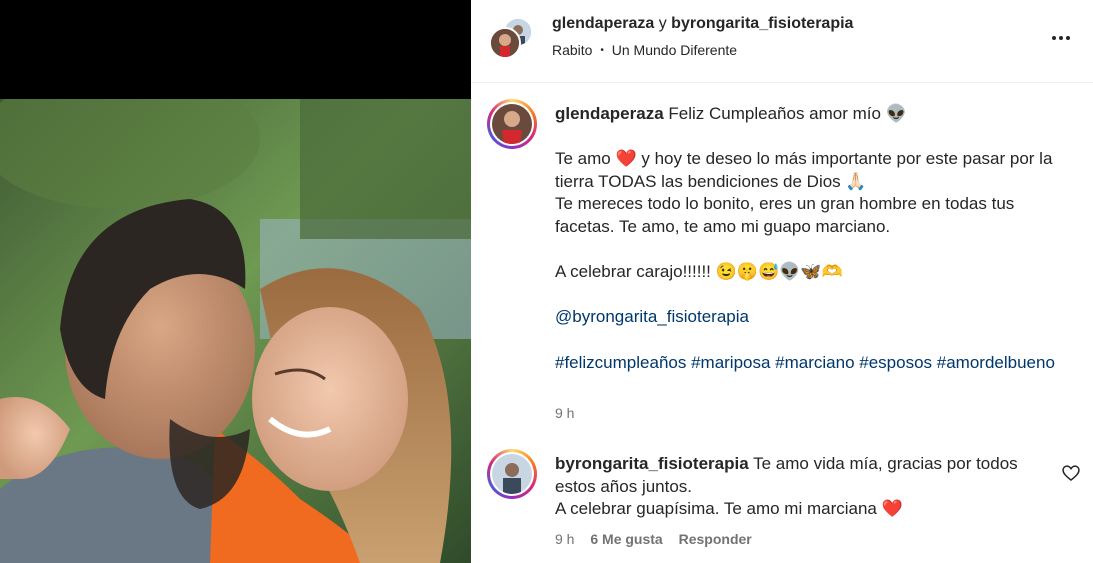 This screenshot has height=563, width=1093. What do you see at coordinates (699, 272) in the screenshot?
I see `caption-line: A celebrar carajo!!!!!! 😉🤫😅👽🦋🫶` at bounding box center [699, 272].